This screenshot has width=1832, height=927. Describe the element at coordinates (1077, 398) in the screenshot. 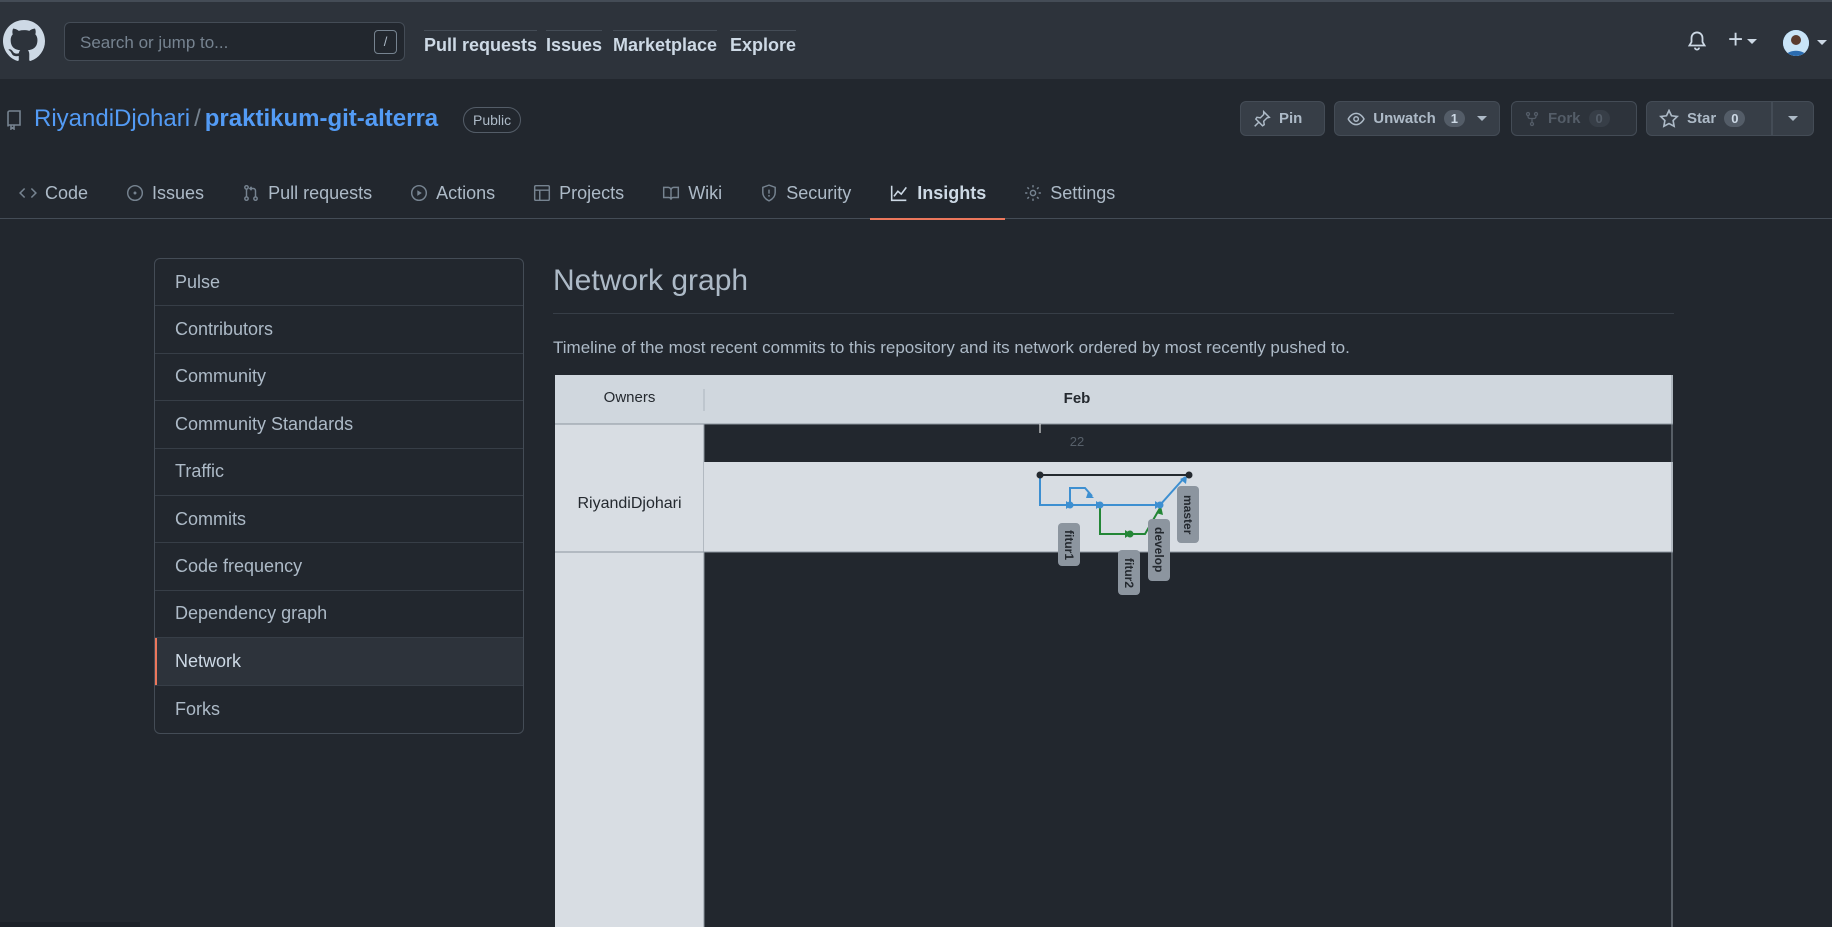

I see `timeline-month: Feb` at that location.